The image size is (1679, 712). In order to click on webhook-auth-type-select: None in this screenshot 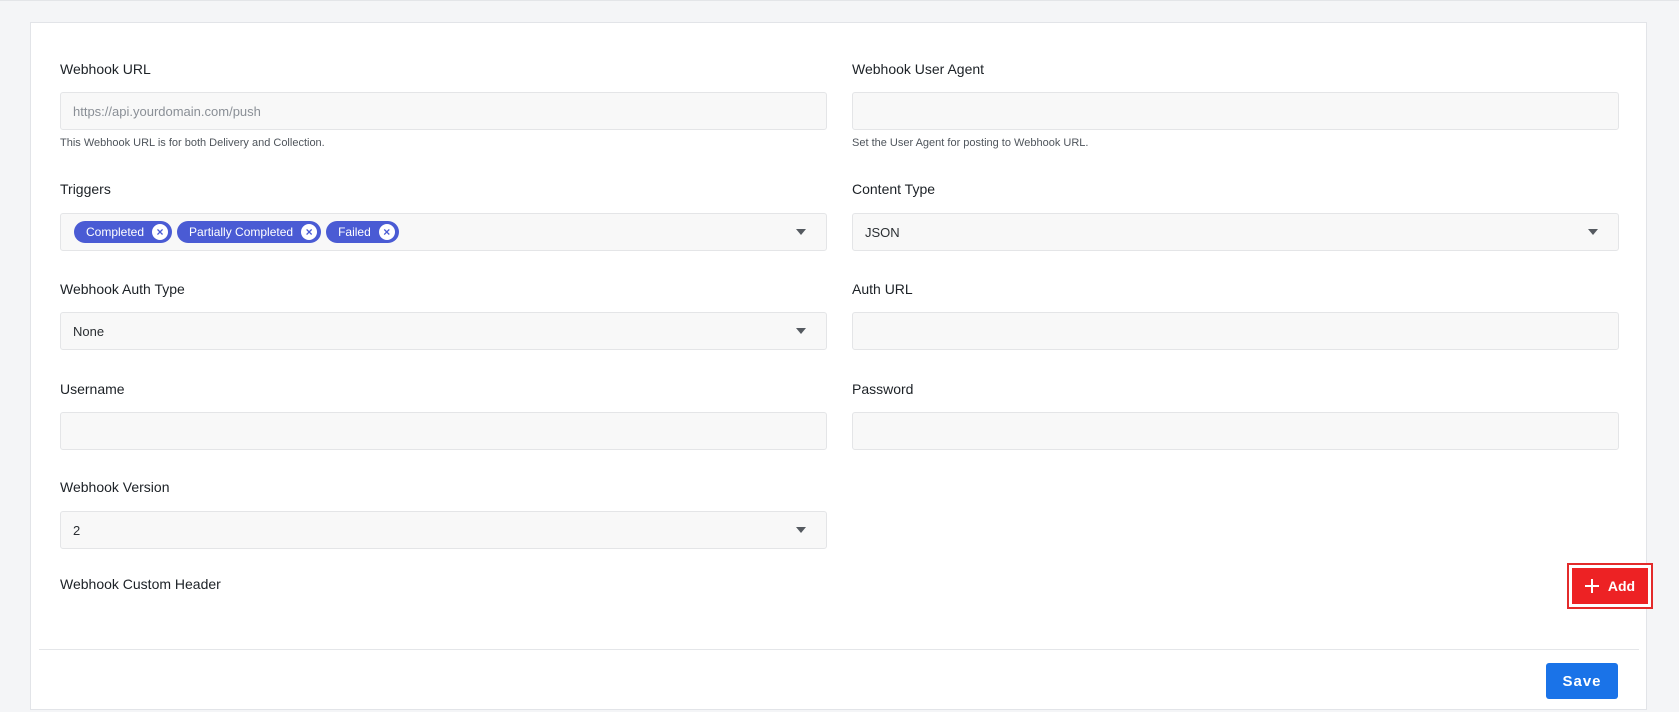, I will do `click(443, 331)`.